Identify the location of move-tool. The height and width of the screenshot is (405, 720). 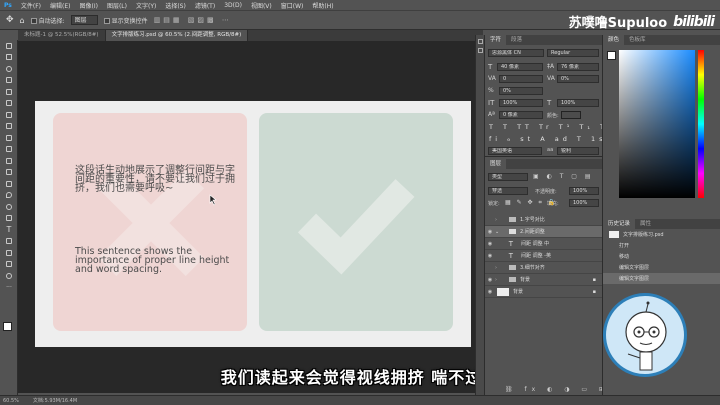
(9, 46).